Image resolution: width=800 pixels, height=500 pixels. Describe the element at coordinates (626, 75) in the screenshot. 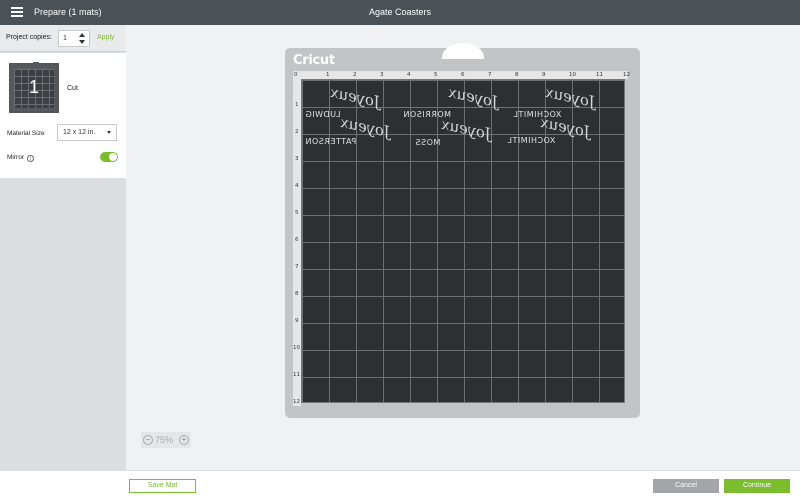

I see `ruler-tick-top: 12` at that location.